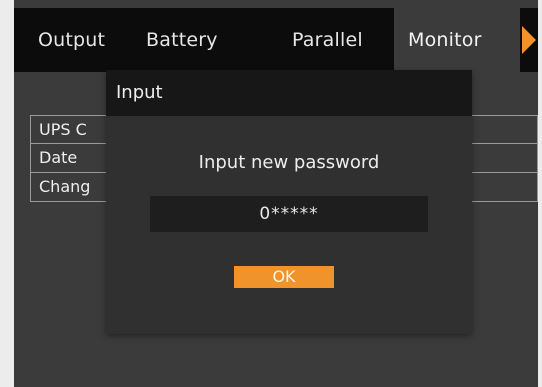  Describe the element at coordinates (7, 193) in the screenshot. I see `left-bezel` at that location.